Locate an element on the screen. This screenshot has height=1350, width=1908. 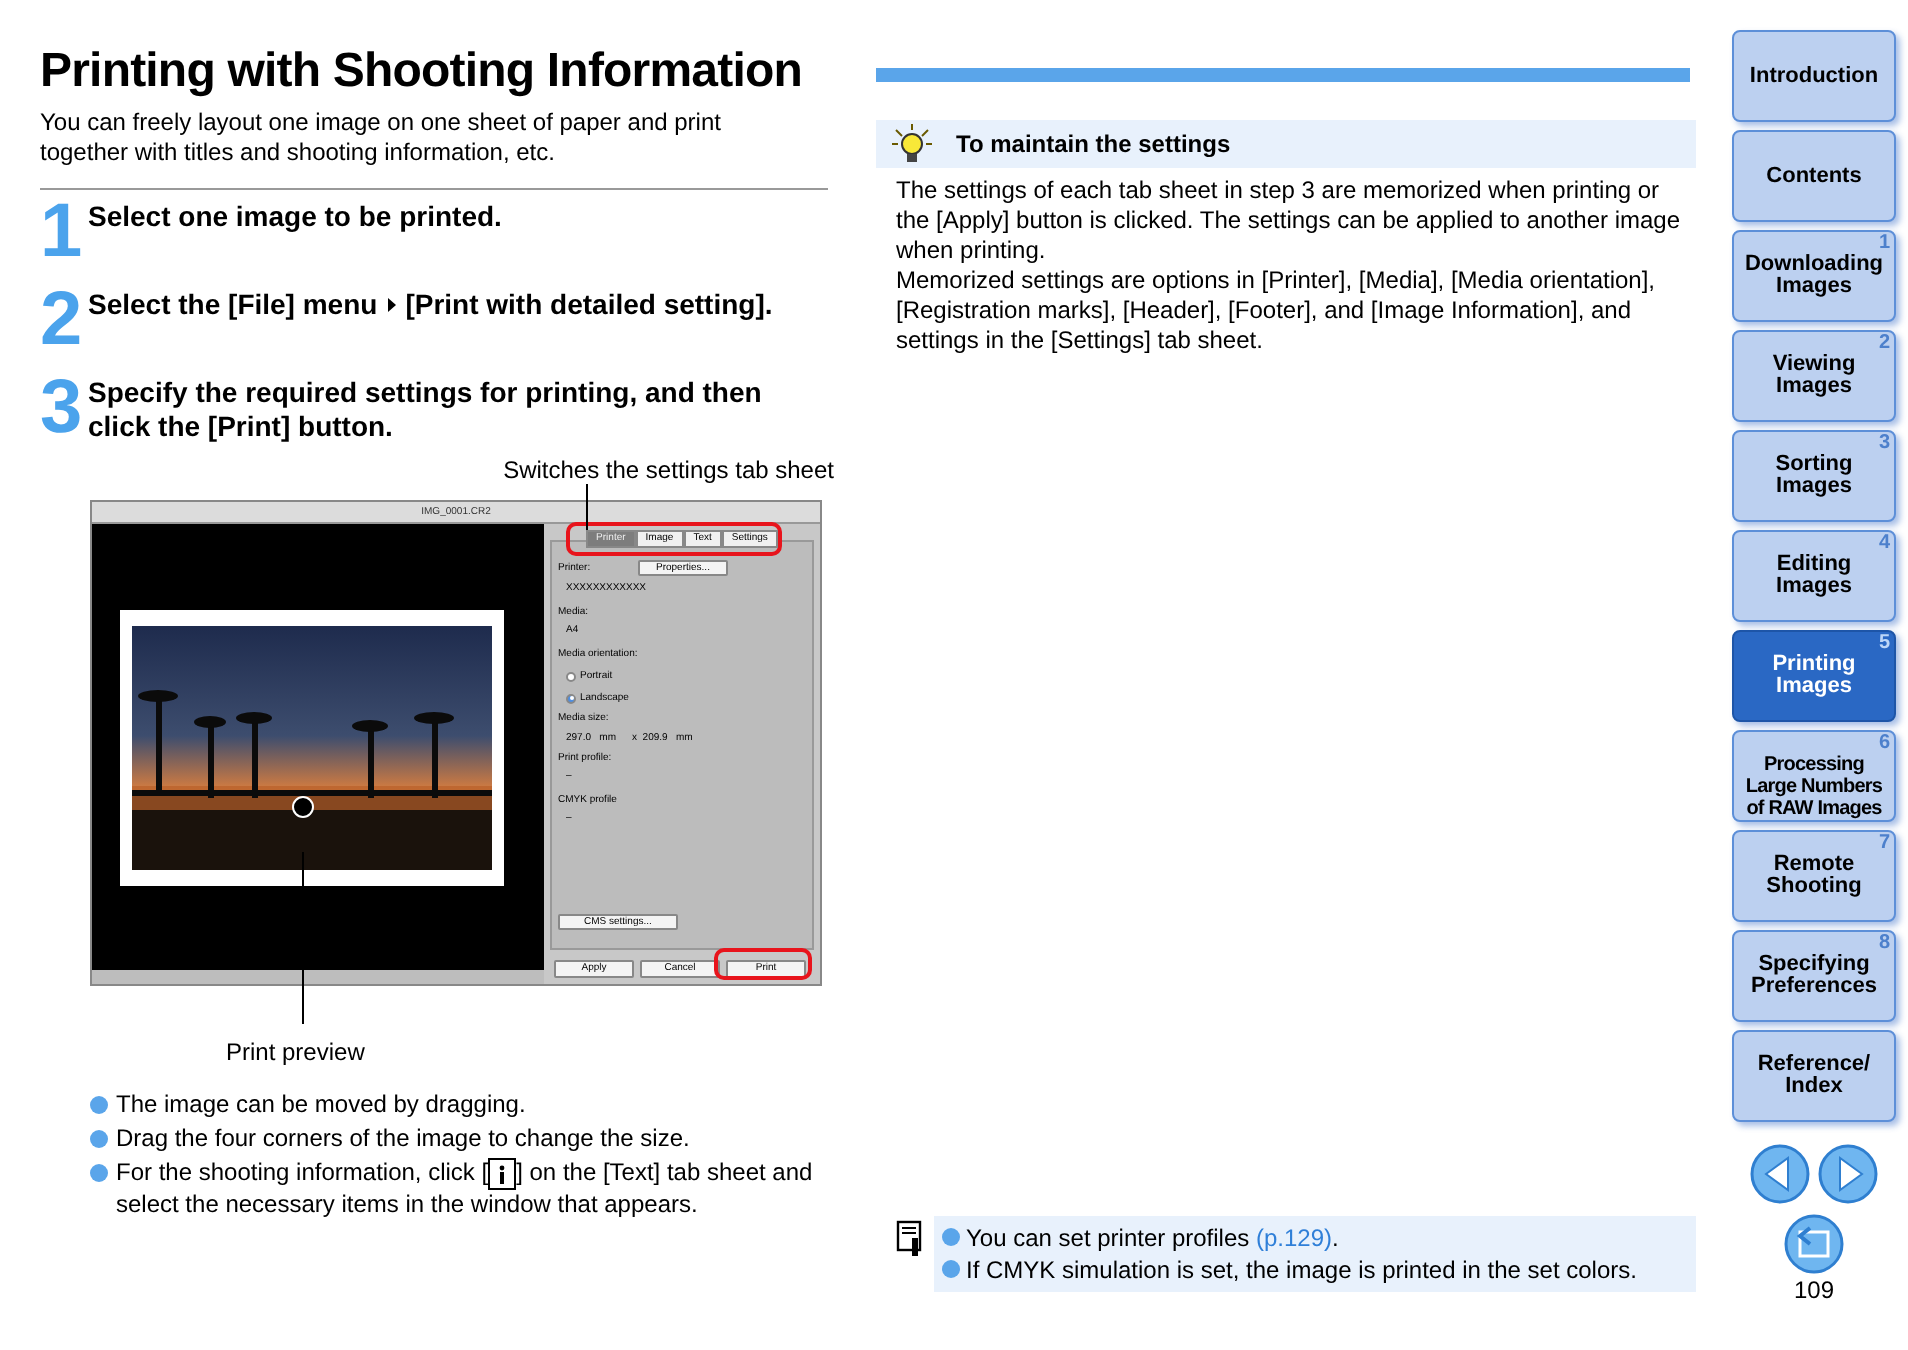
bullet-text: Drag the four corners of the image to change the size. is located at coordinates (403, 1139).